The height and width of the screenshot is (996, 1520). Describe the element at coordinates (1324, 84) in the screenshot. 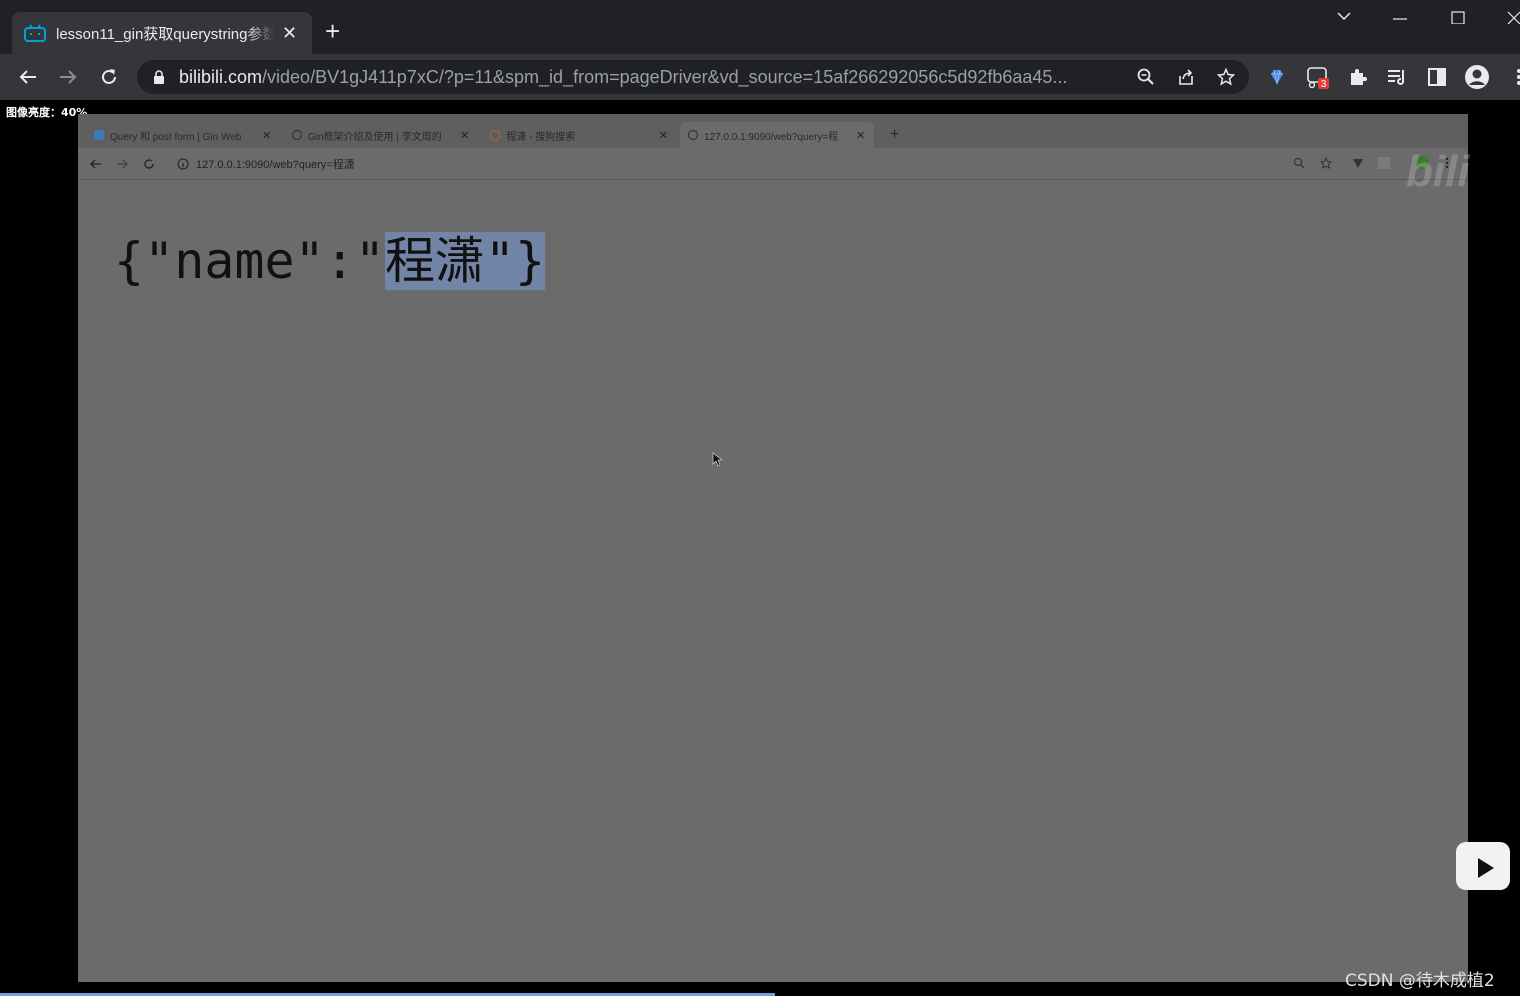

I see `extension-badge: 3` at that location.